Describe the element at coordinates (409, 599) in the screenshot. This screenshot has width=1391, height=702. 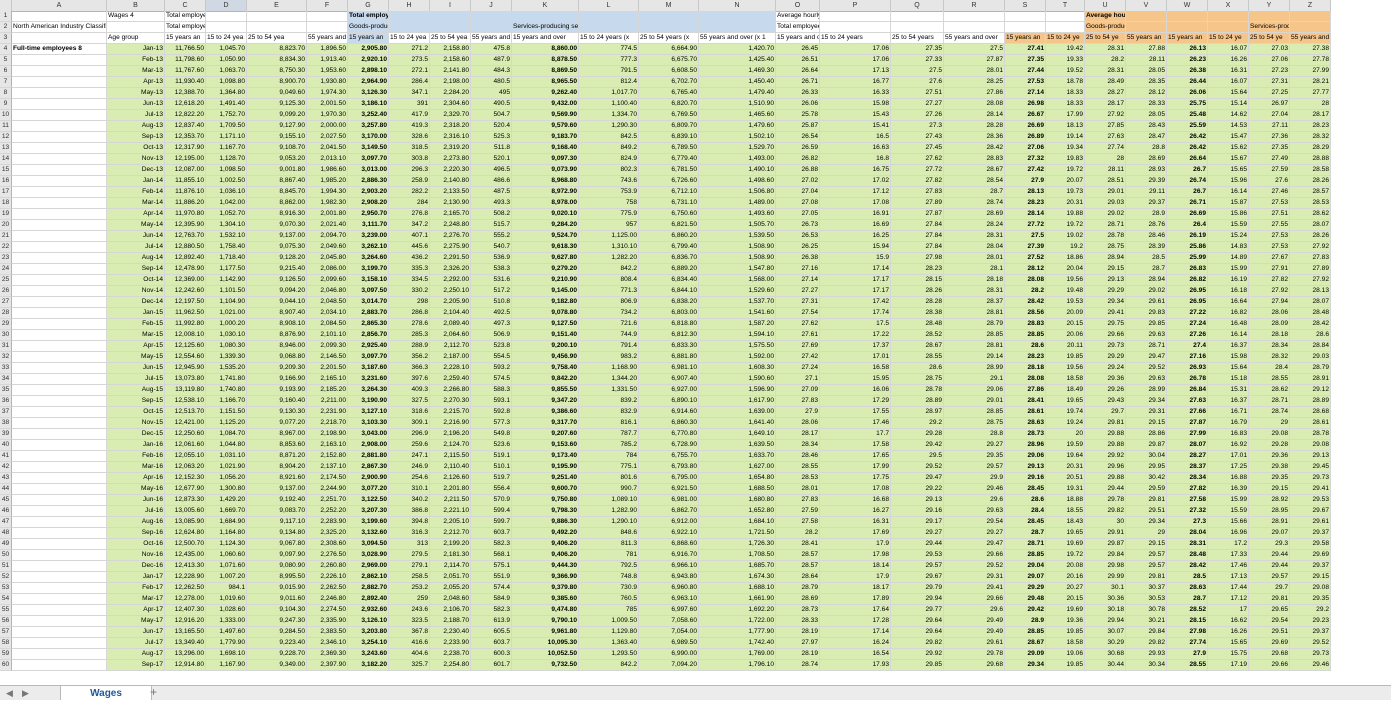
I see `value-cell: 259` at that location.